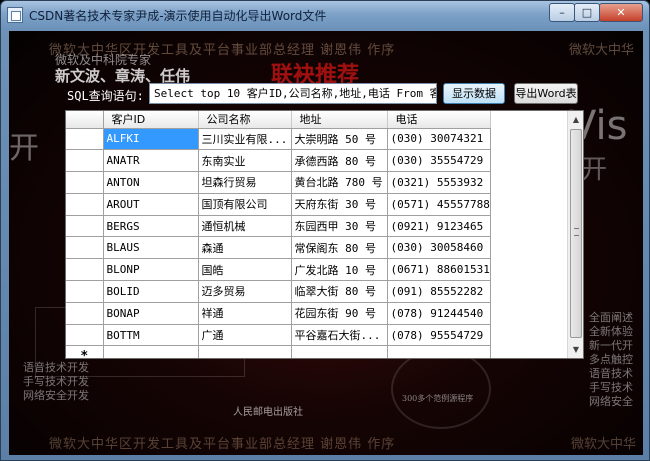  I want to click on background-list-right: 全面阐述 全新体验 新一代开 多点触控 语音技术 手写技术 网络安全, so click(611, 360).